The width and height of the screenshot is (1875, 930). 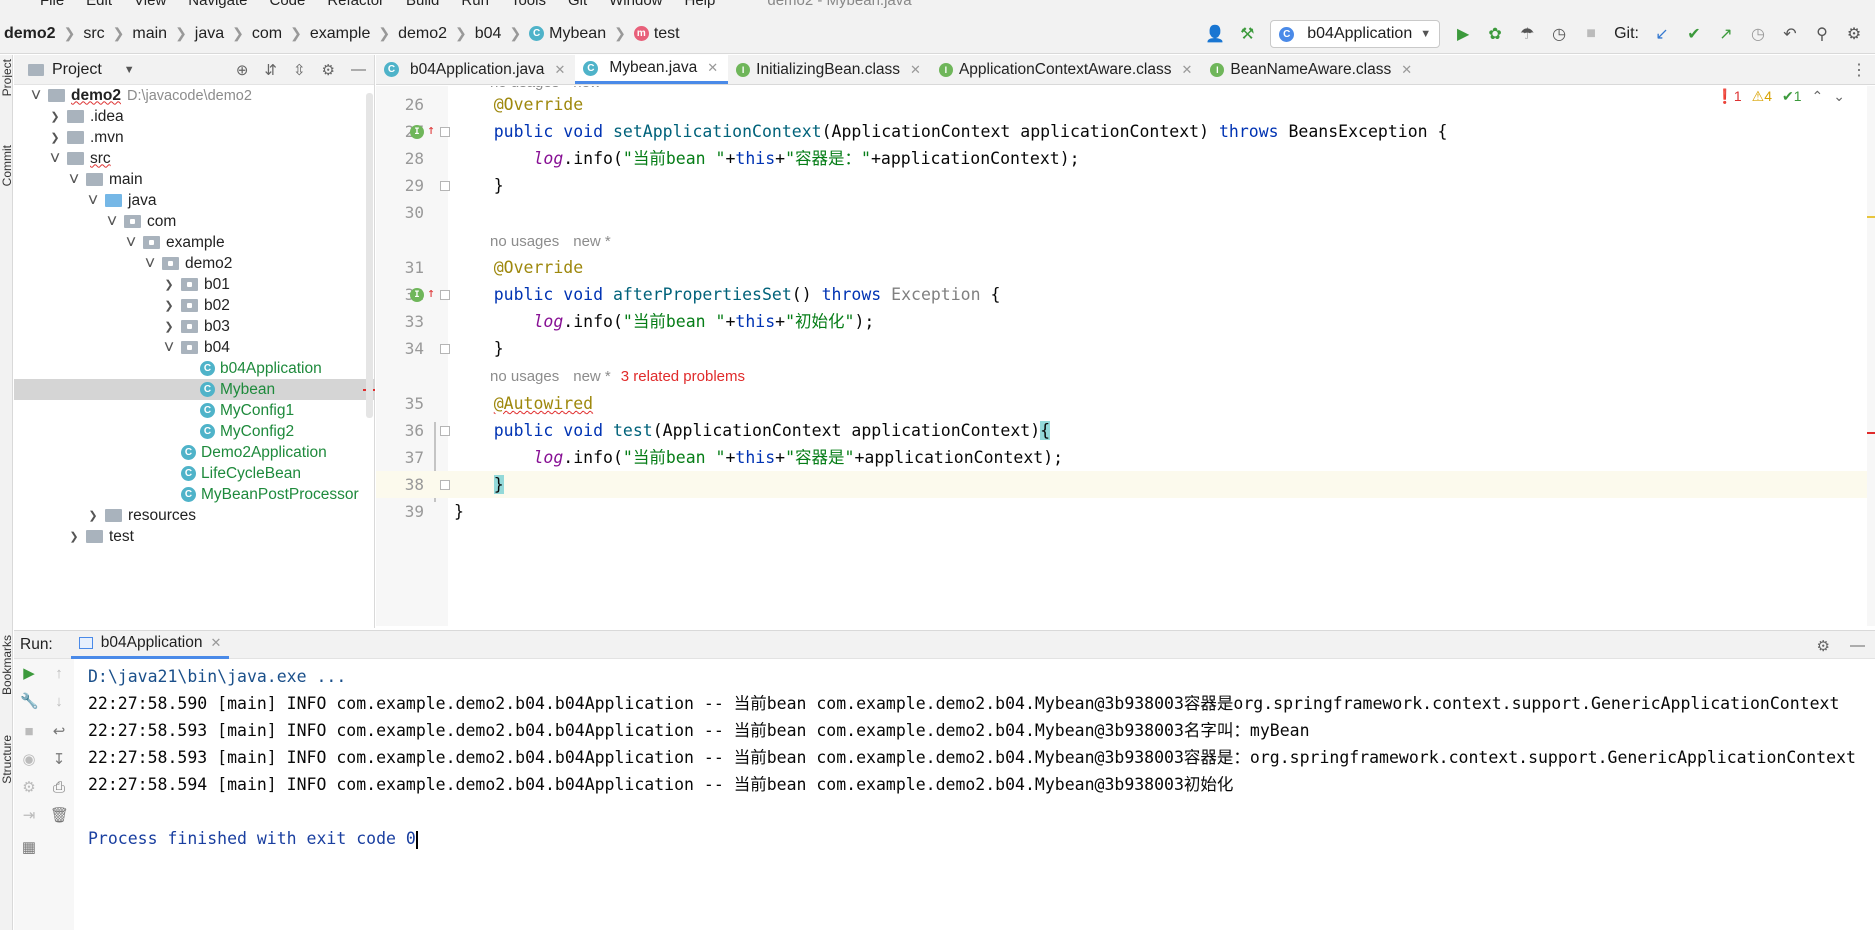 I want to click on git-commit-icon: ✔, so click(x=1694, y=34).